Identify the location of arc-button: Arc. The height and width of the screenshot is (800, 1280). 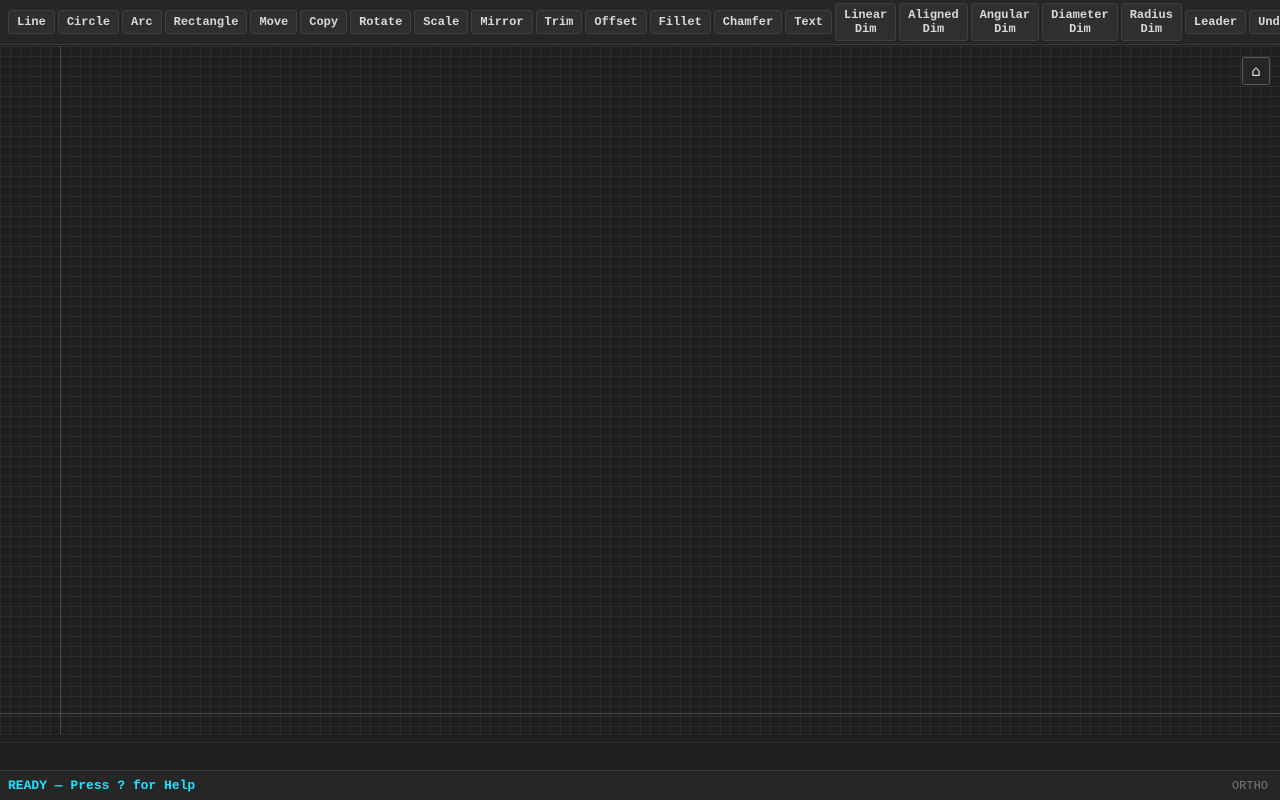
(142, 22).